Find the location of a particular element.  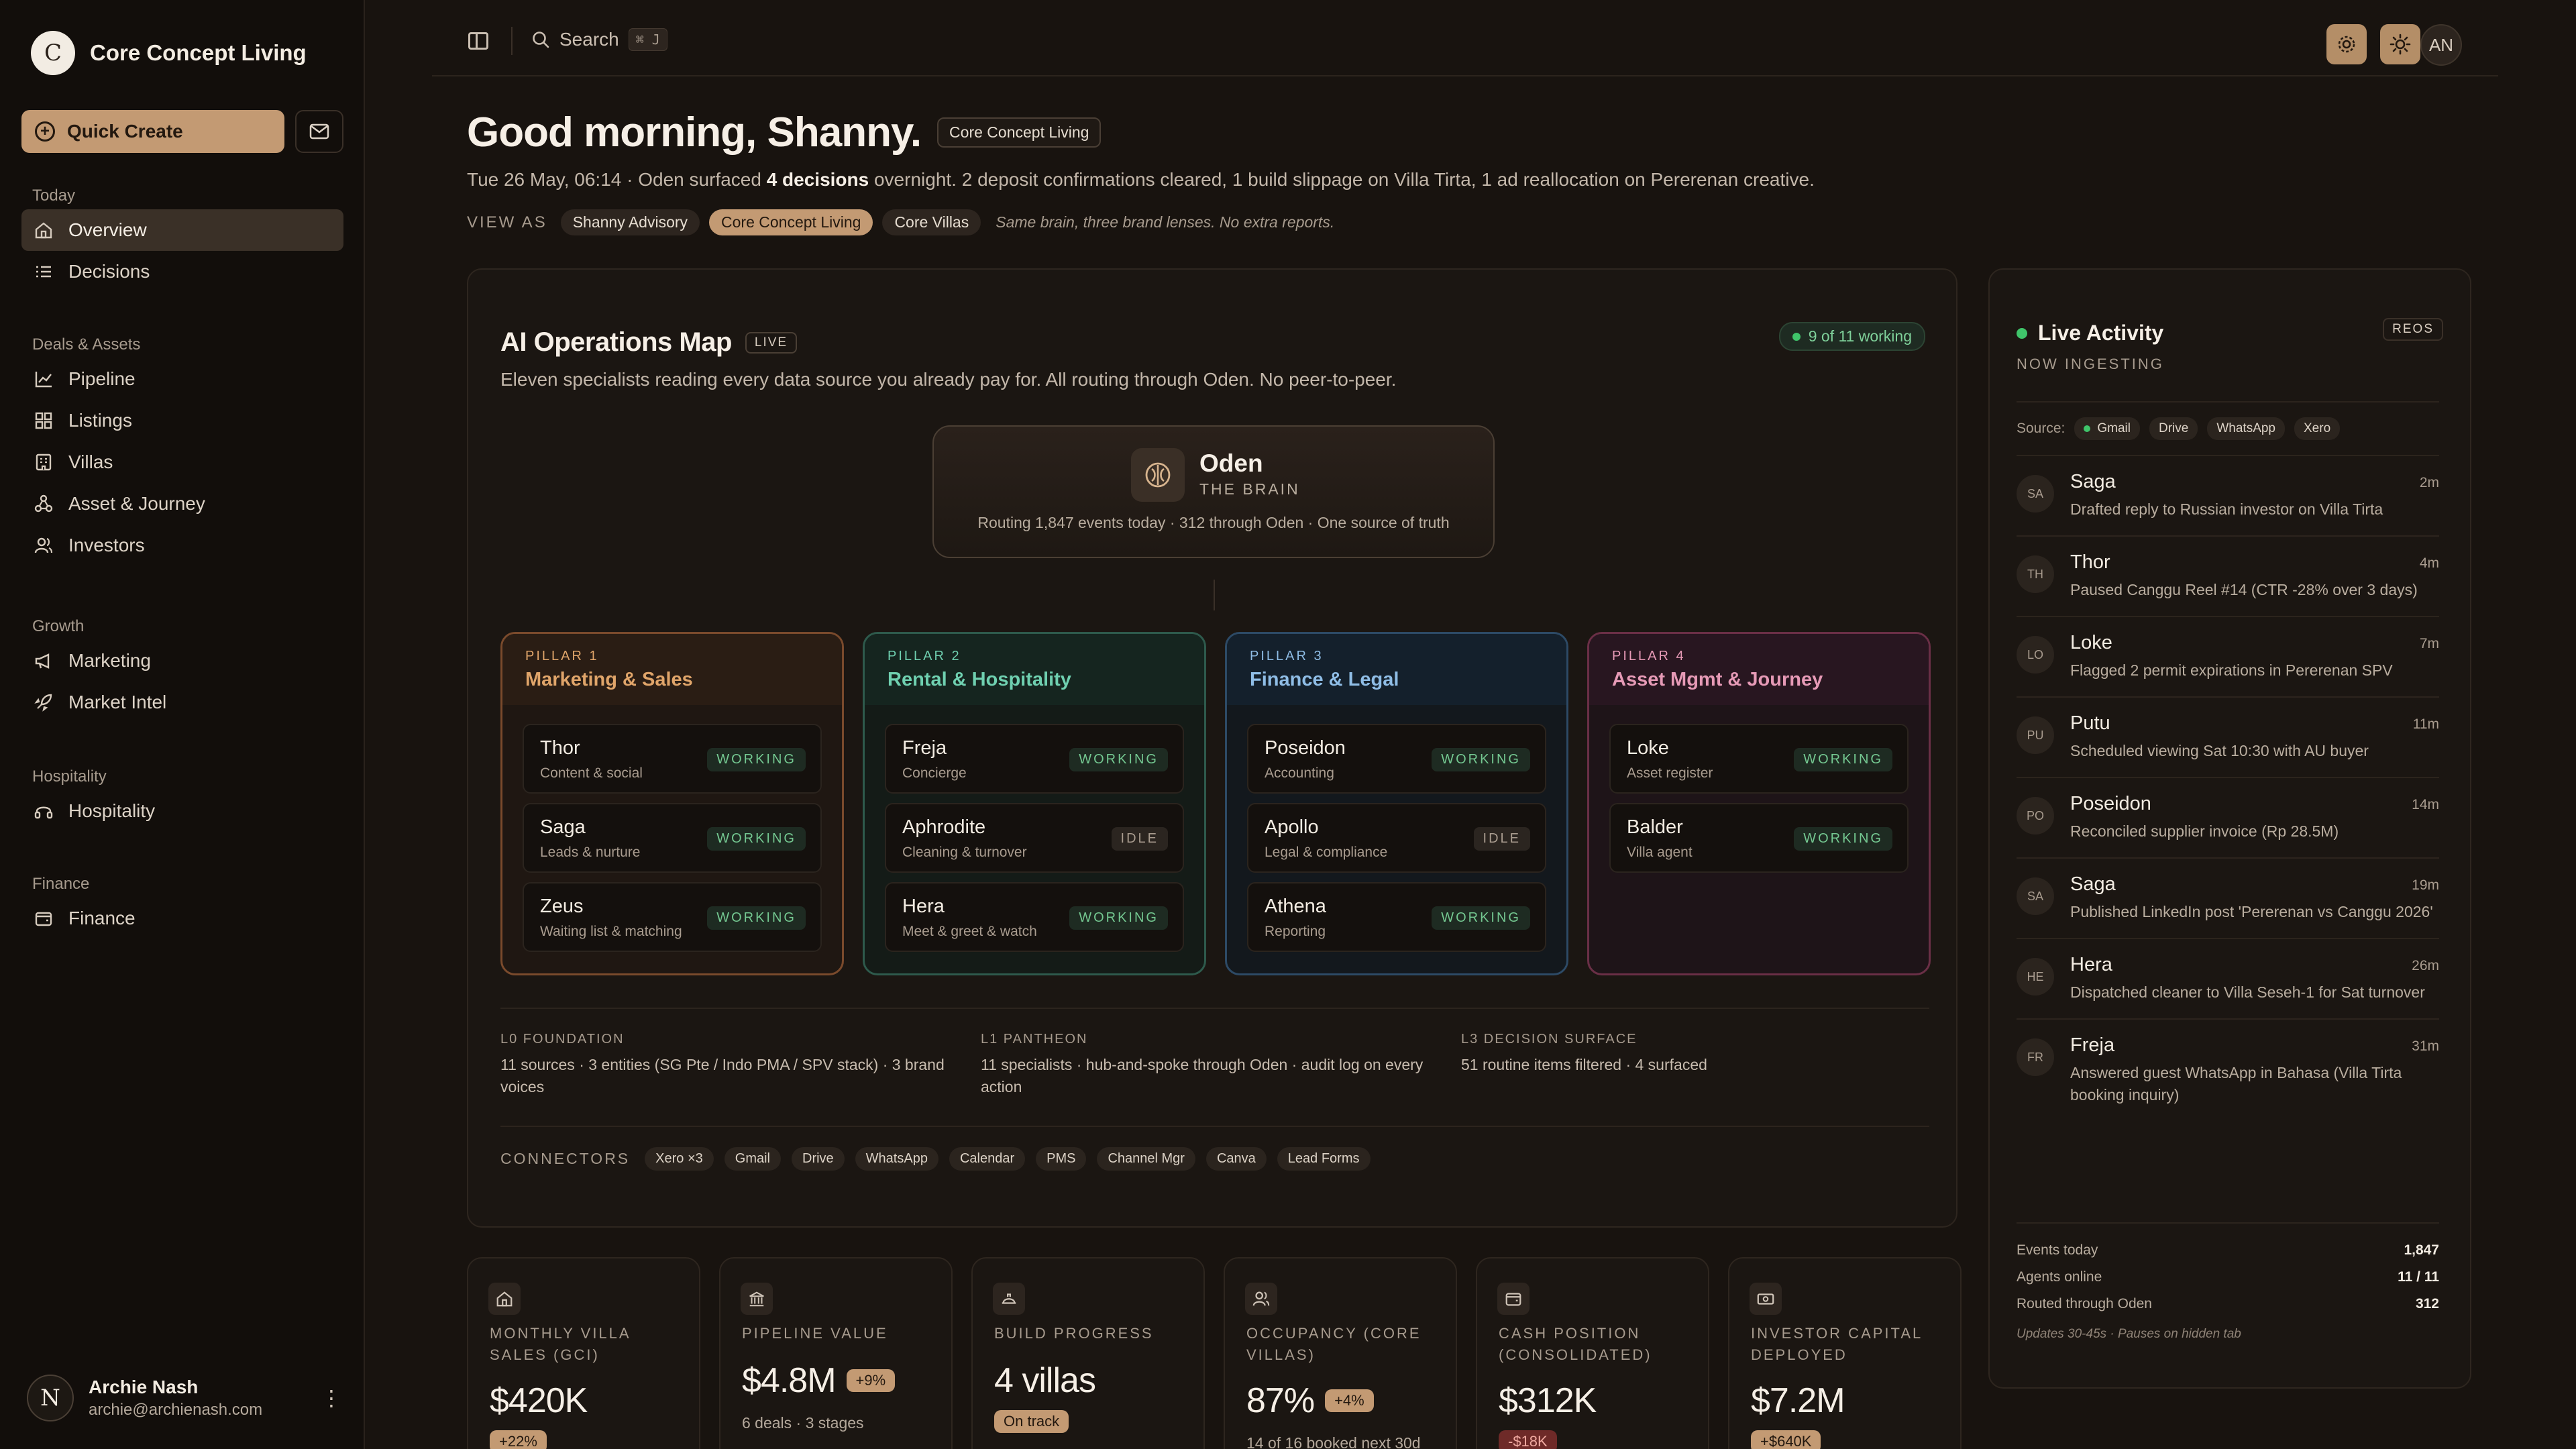

connector-chip: PMS is located at coordinates (1061, 1159).